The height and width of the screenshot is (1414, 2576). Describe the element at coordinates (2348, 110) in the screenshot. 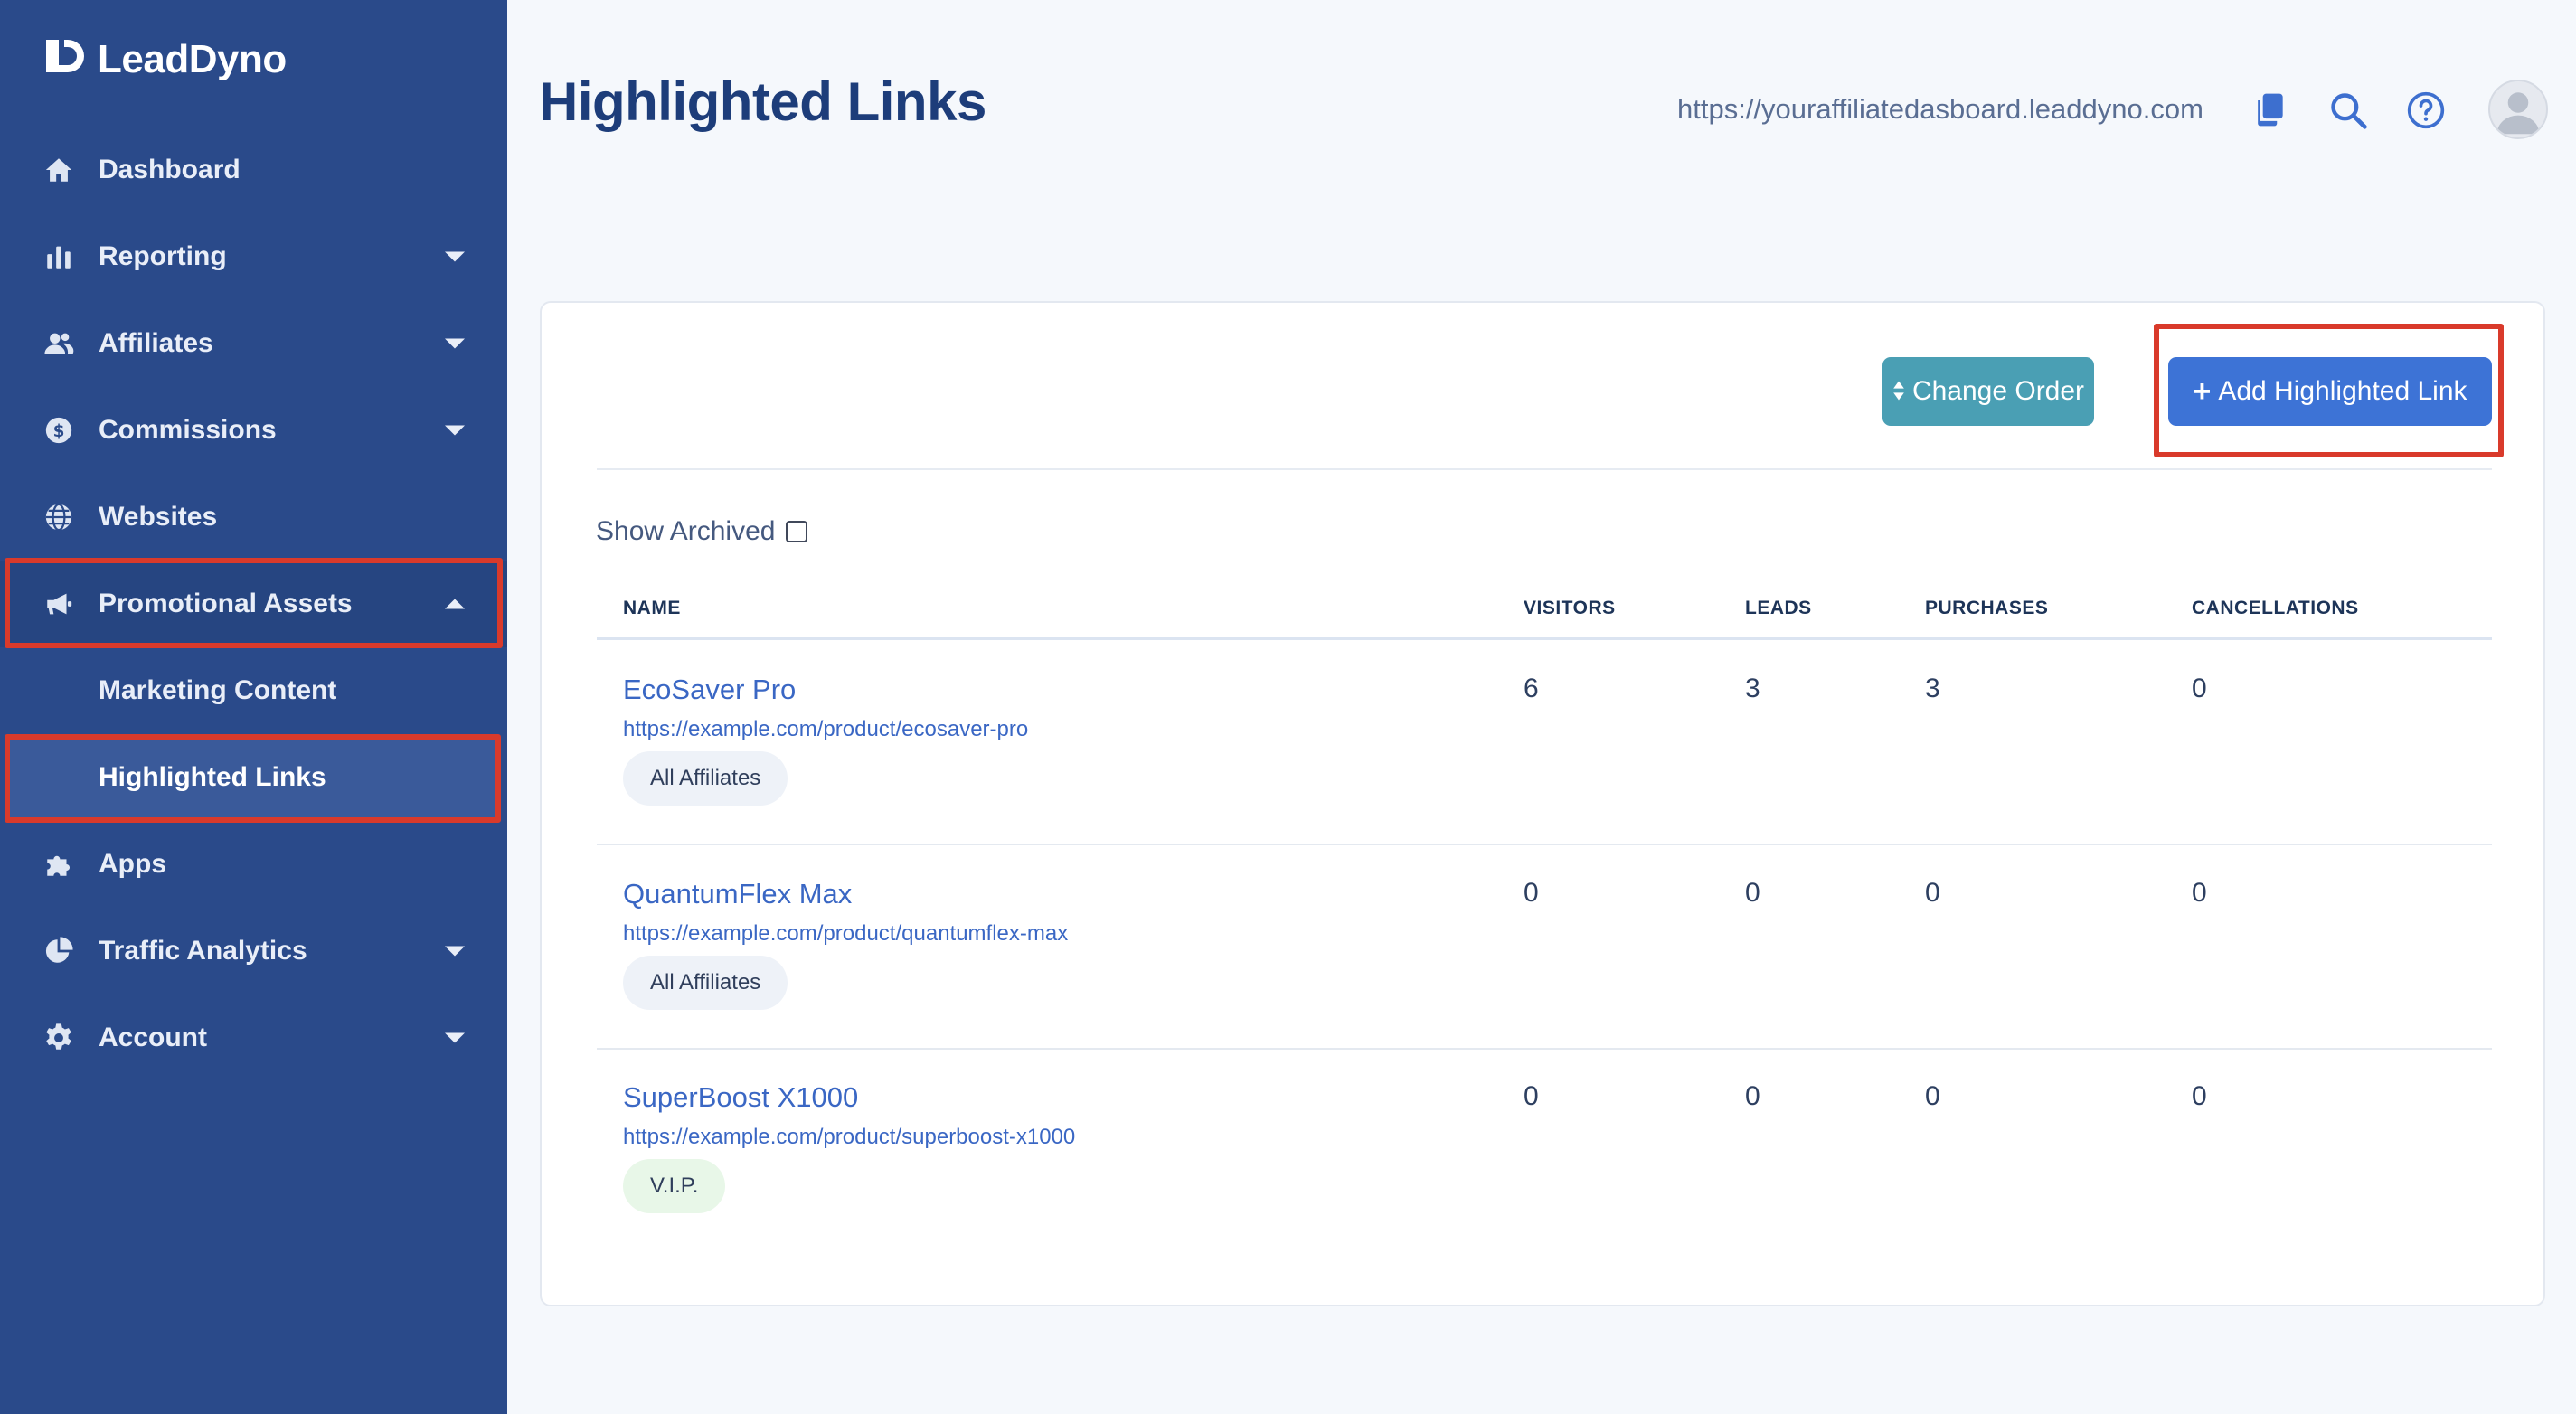

I see `search-icon` at that location.